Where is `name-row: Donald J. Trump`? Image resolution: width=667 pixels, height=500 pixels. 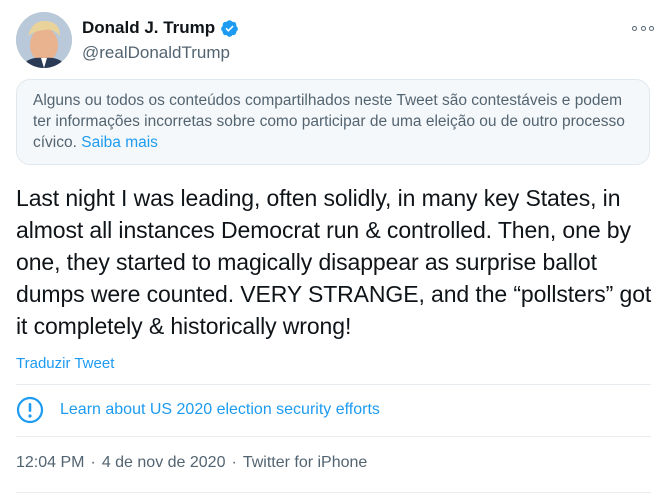
name-row: Donald J. Trump is located at coordinates (160, 28).